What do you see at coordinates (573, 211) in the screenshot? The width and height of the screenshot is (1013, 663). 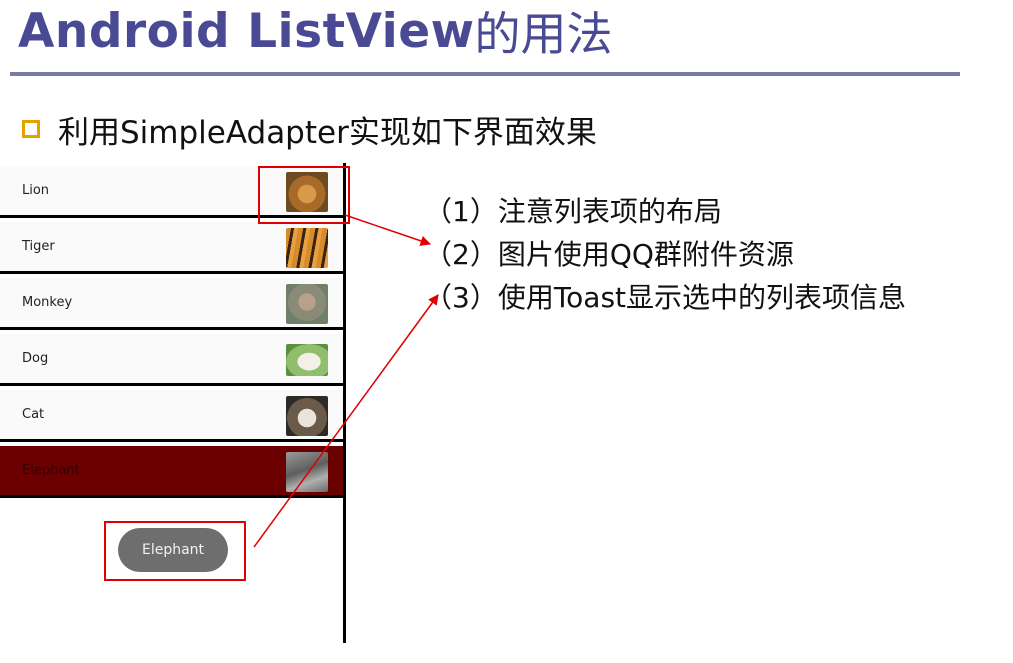 I see `note-item-1: （1）注意列表项的布局` at bounding box center [573, 211].